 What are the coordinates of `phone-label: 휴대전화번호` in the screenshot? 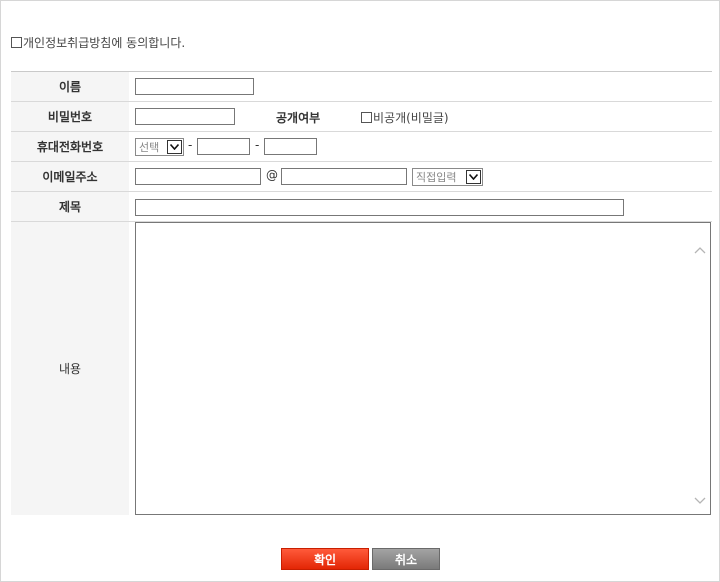 It's located at (70, 146).